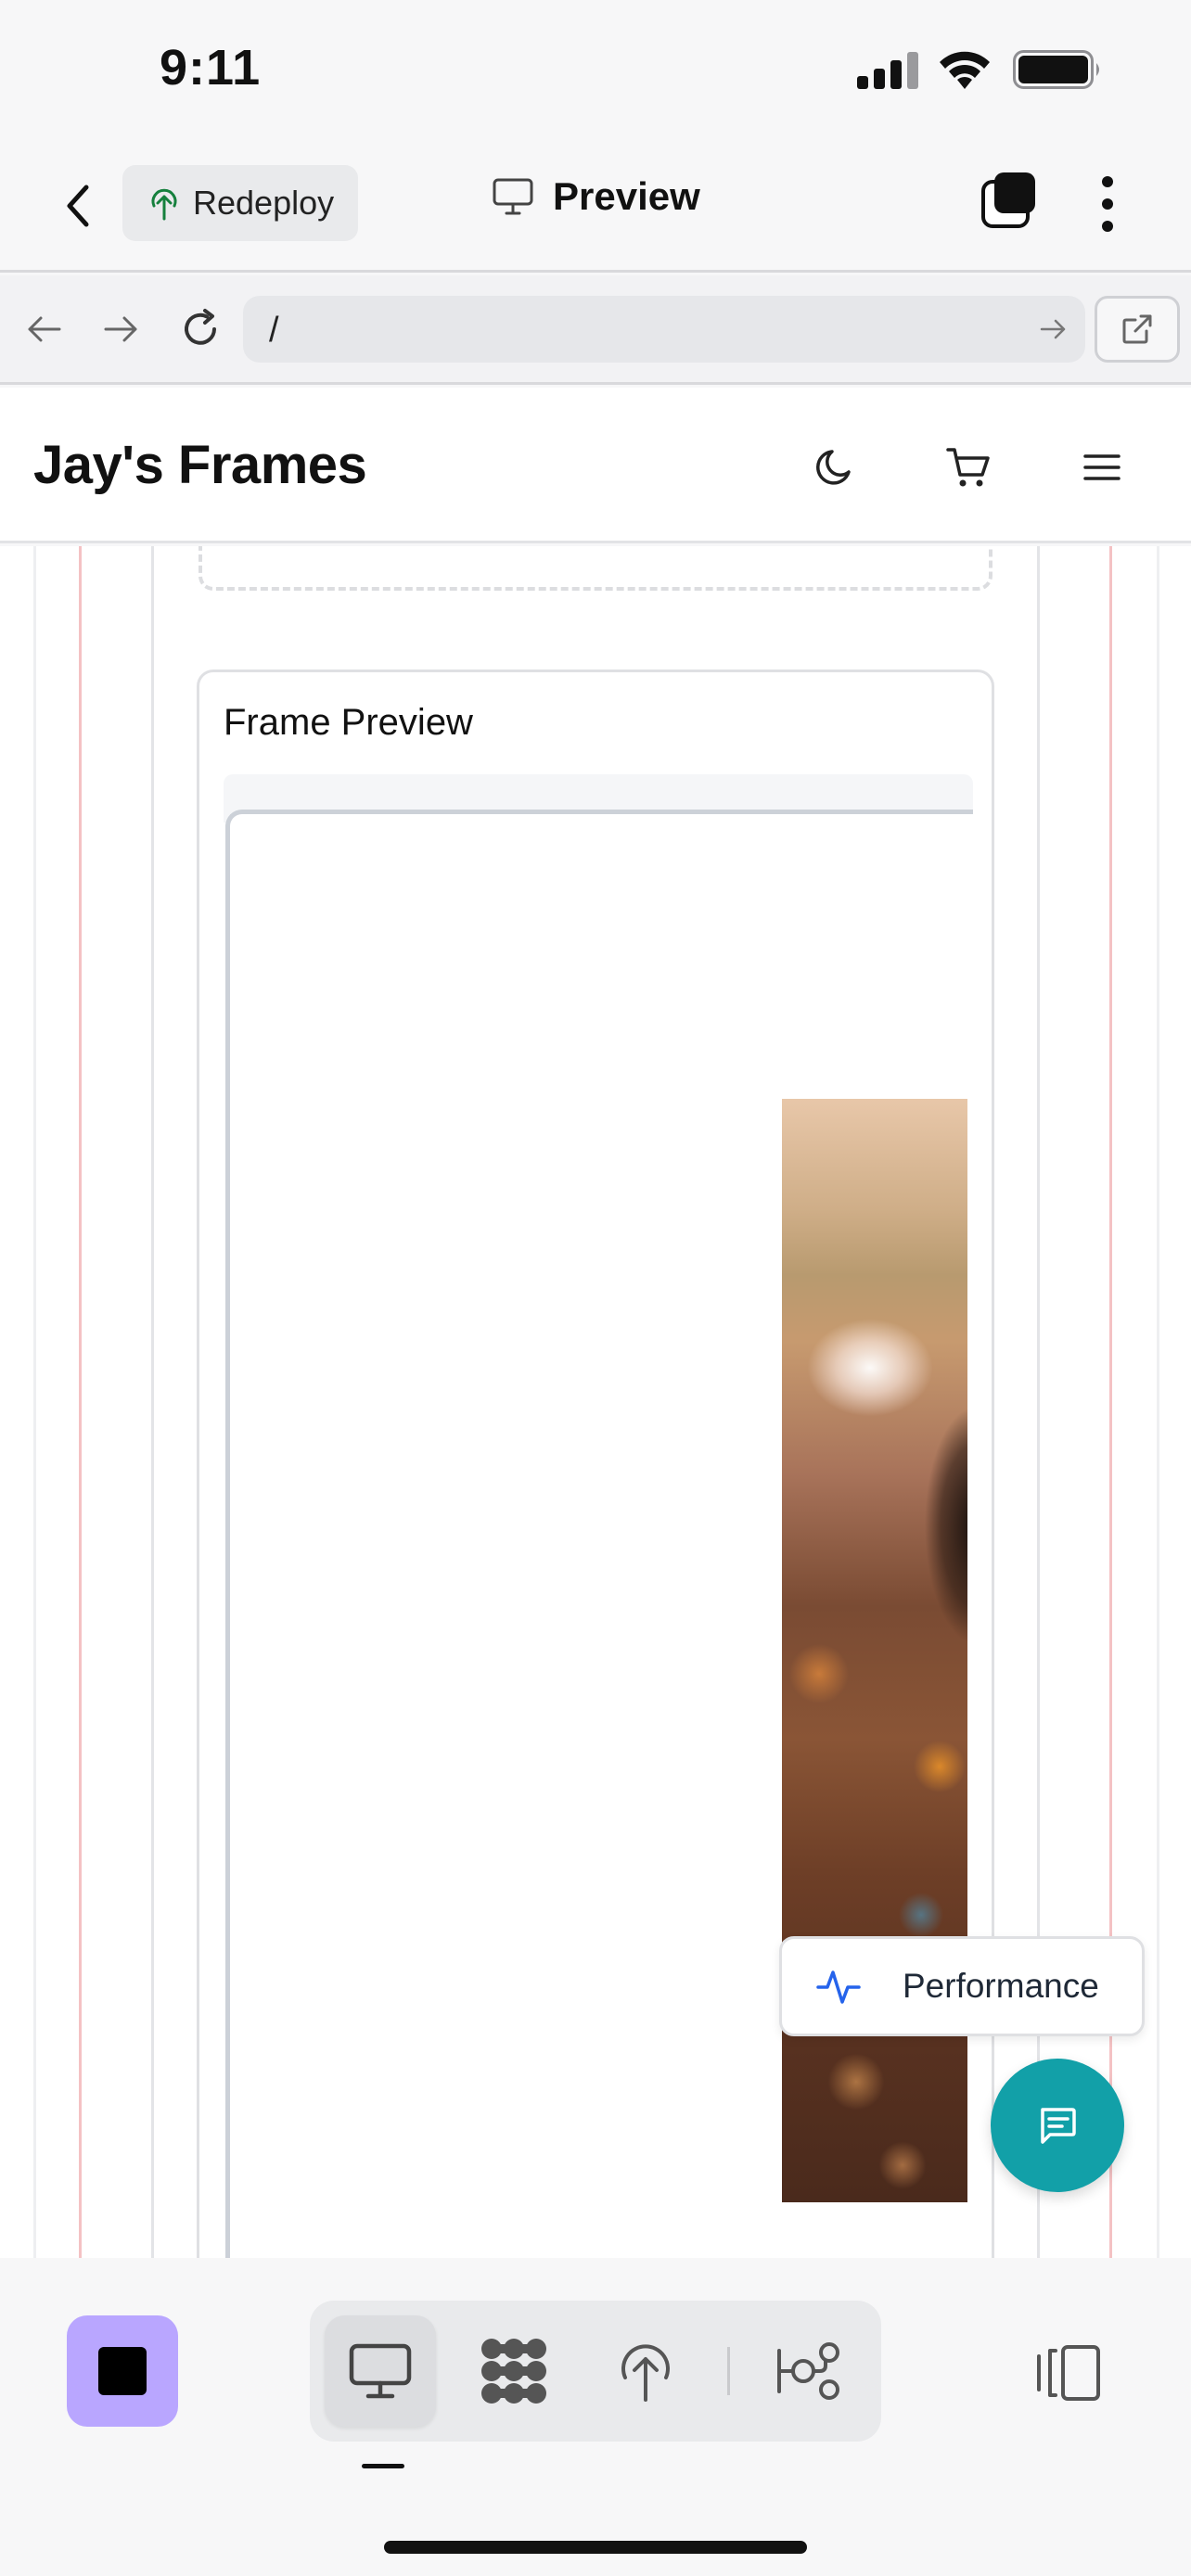  I want to click on nodes-icon, so click(513, 2371).